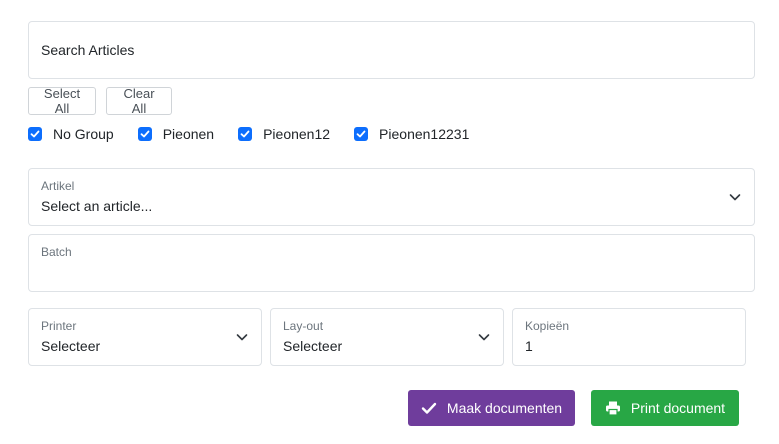  I want to click on maak-documenten-label: Maak documenten, so click(504, 408).